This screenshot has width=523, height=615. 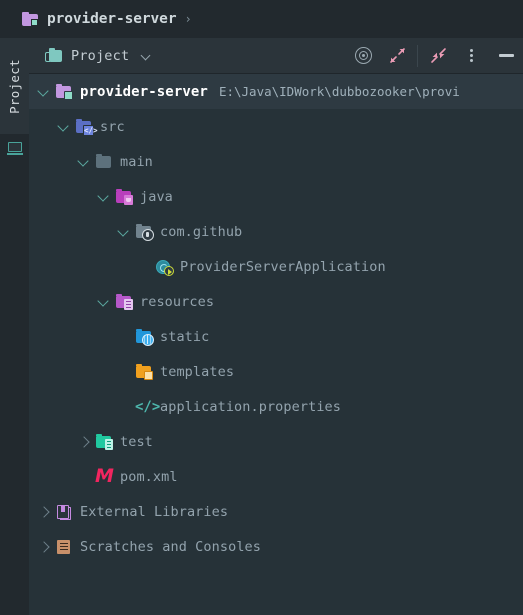 I want to click on tree-row: </> application.properties, so click(x=276, y=406).